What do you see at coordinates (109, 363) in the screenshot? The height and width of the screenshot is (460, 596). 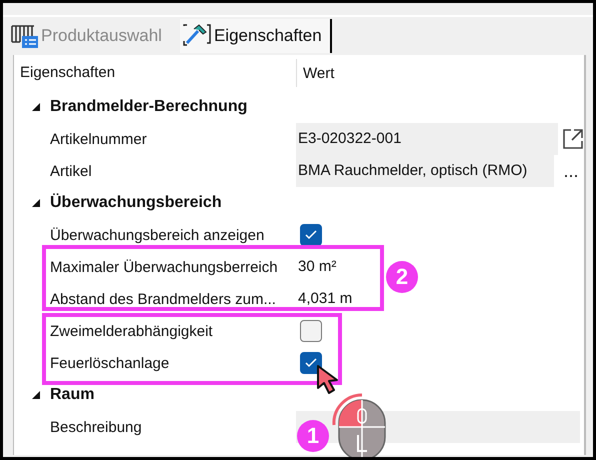 I see `property-label: Feuerlöschanlage` at bounding box center [109, 363].